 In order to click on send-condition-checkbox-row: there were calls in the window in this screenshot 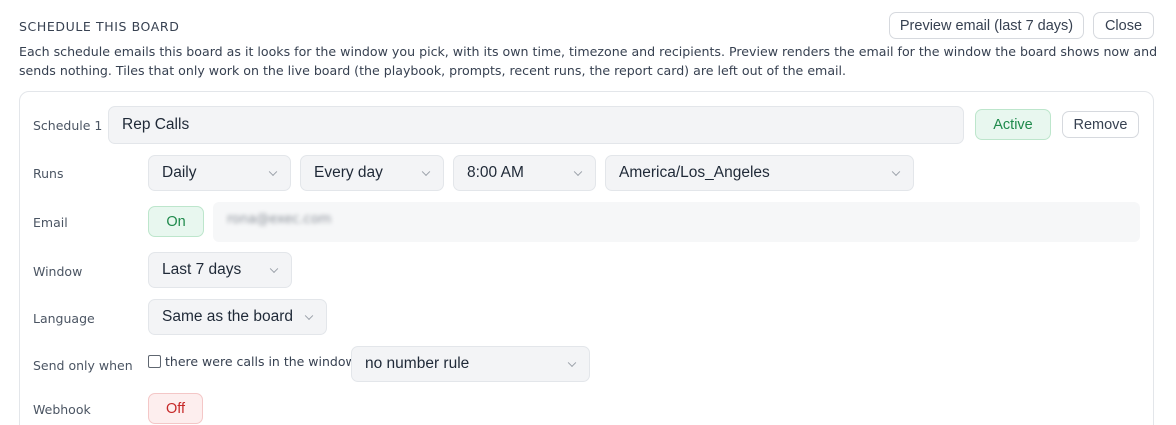, I will do `click(252, 361)`.